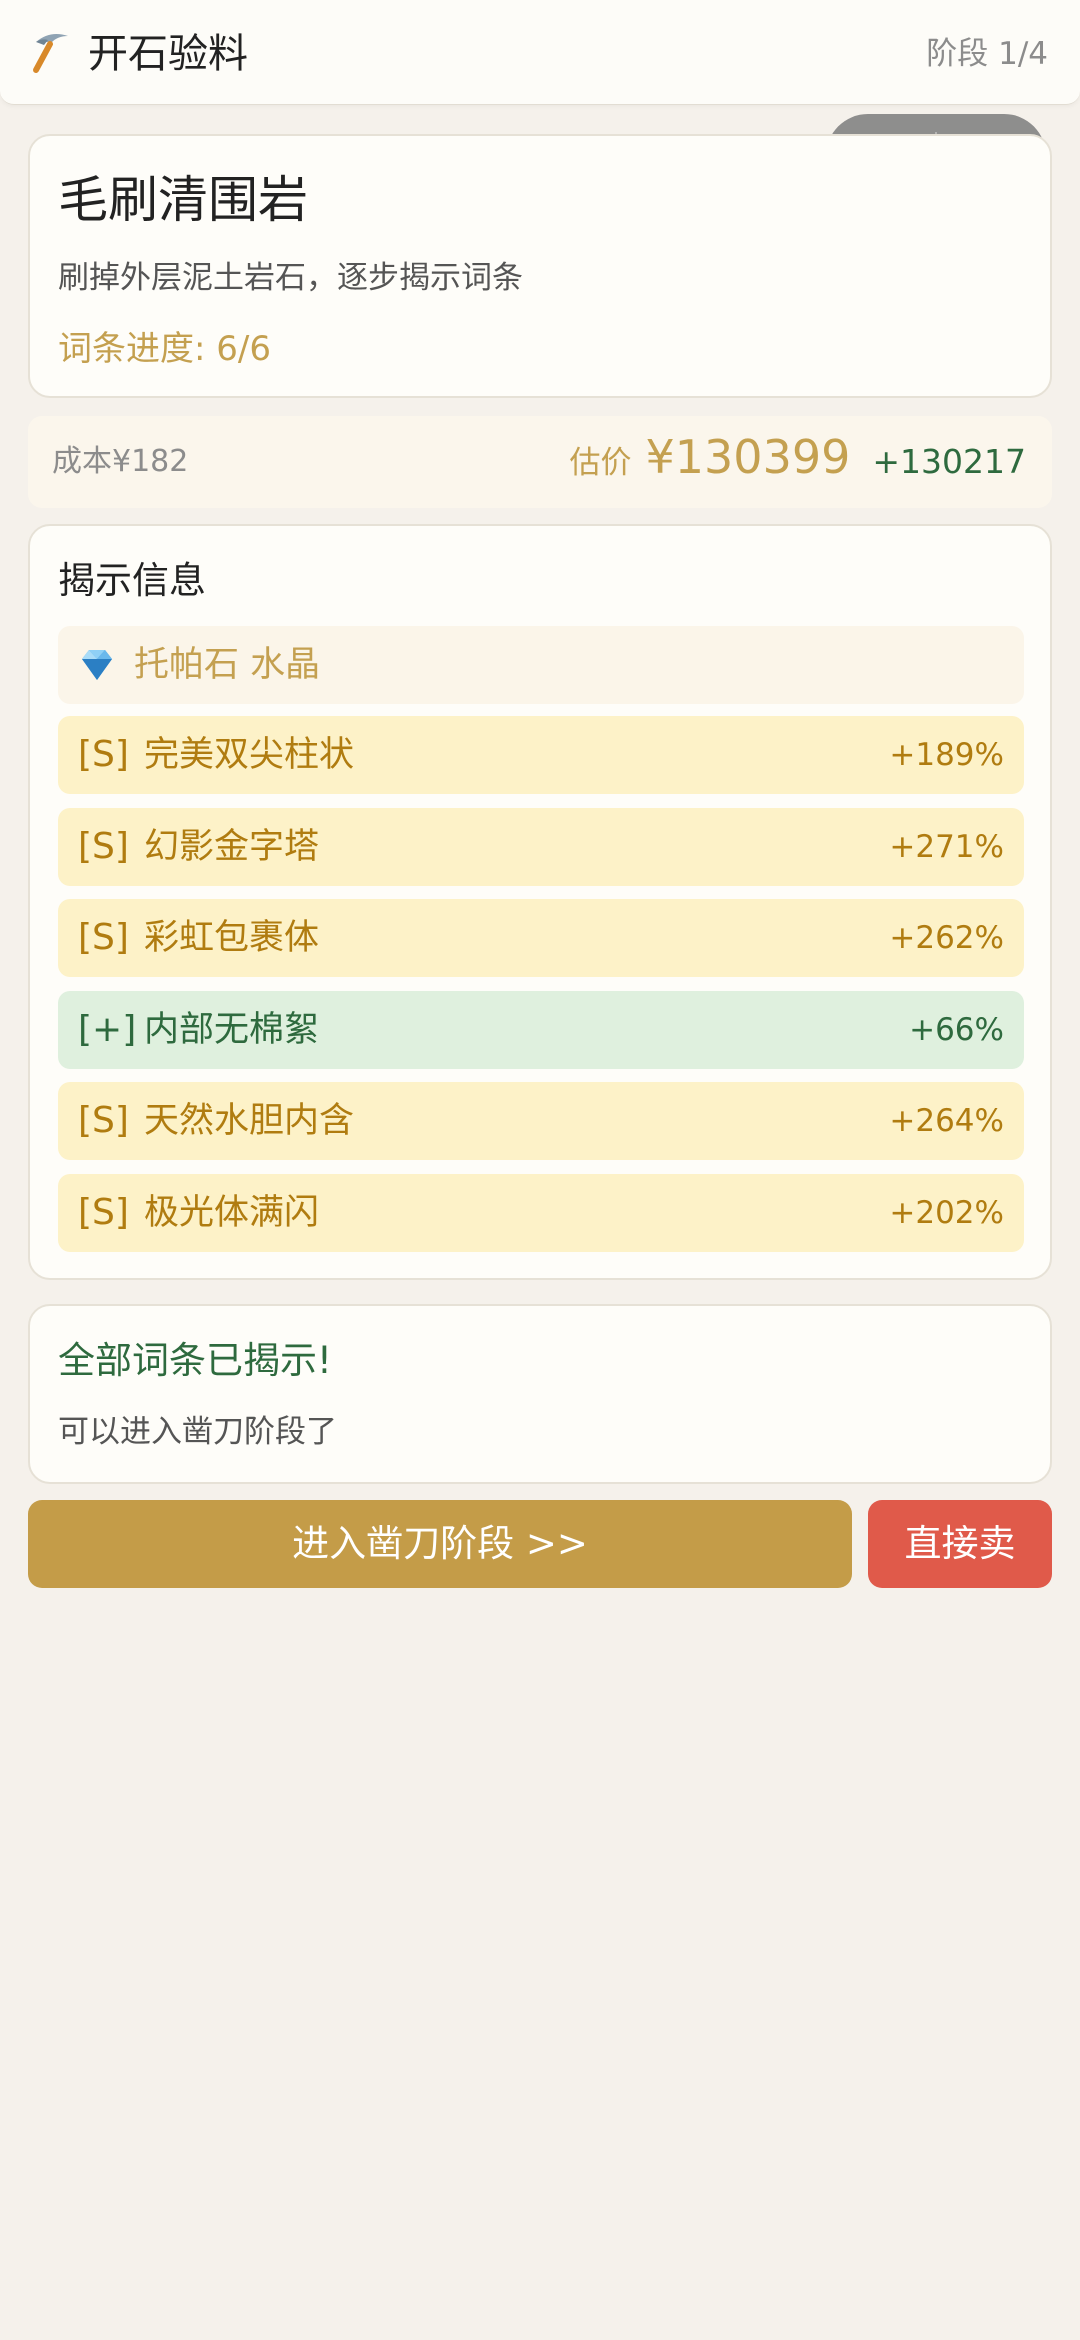 Image resolution: width=1080 pixels, height=2340 pixels. What do you see at coordinates (183, 200) in the screenshot?
I see `step-title: 毛刷清围岩` at bounding box center [183, 200].